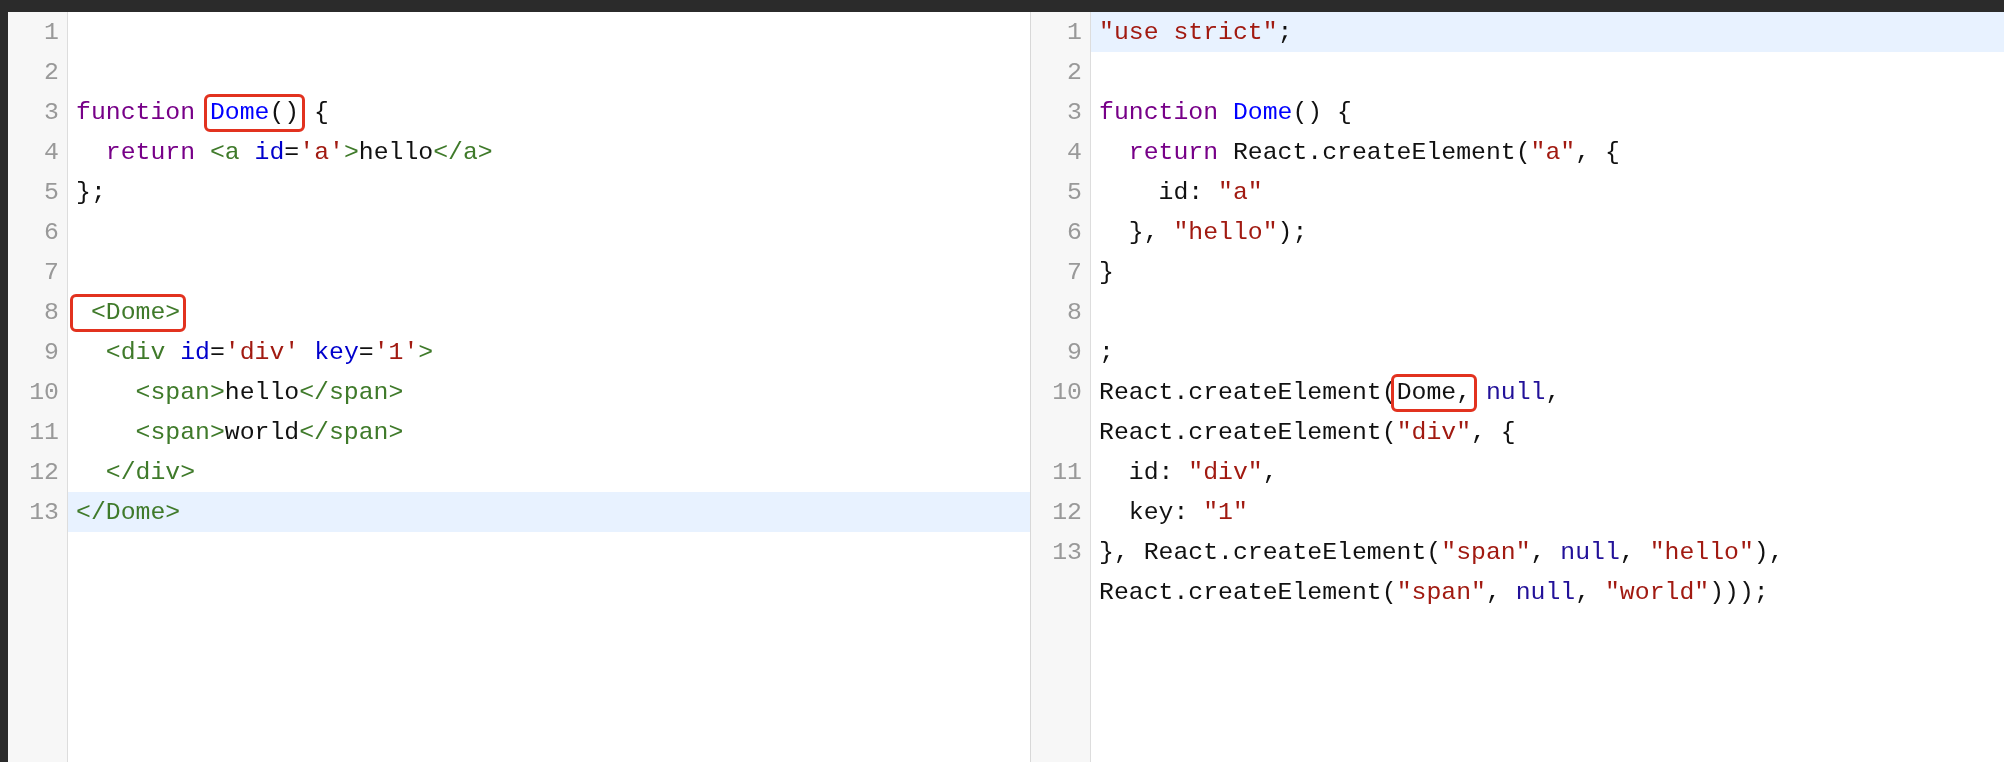 This screenshot has width=2004, height=762. Describe the element at coordinates (1203, 472) in the screenshot. I see `code-line: id: "div",` at that location.